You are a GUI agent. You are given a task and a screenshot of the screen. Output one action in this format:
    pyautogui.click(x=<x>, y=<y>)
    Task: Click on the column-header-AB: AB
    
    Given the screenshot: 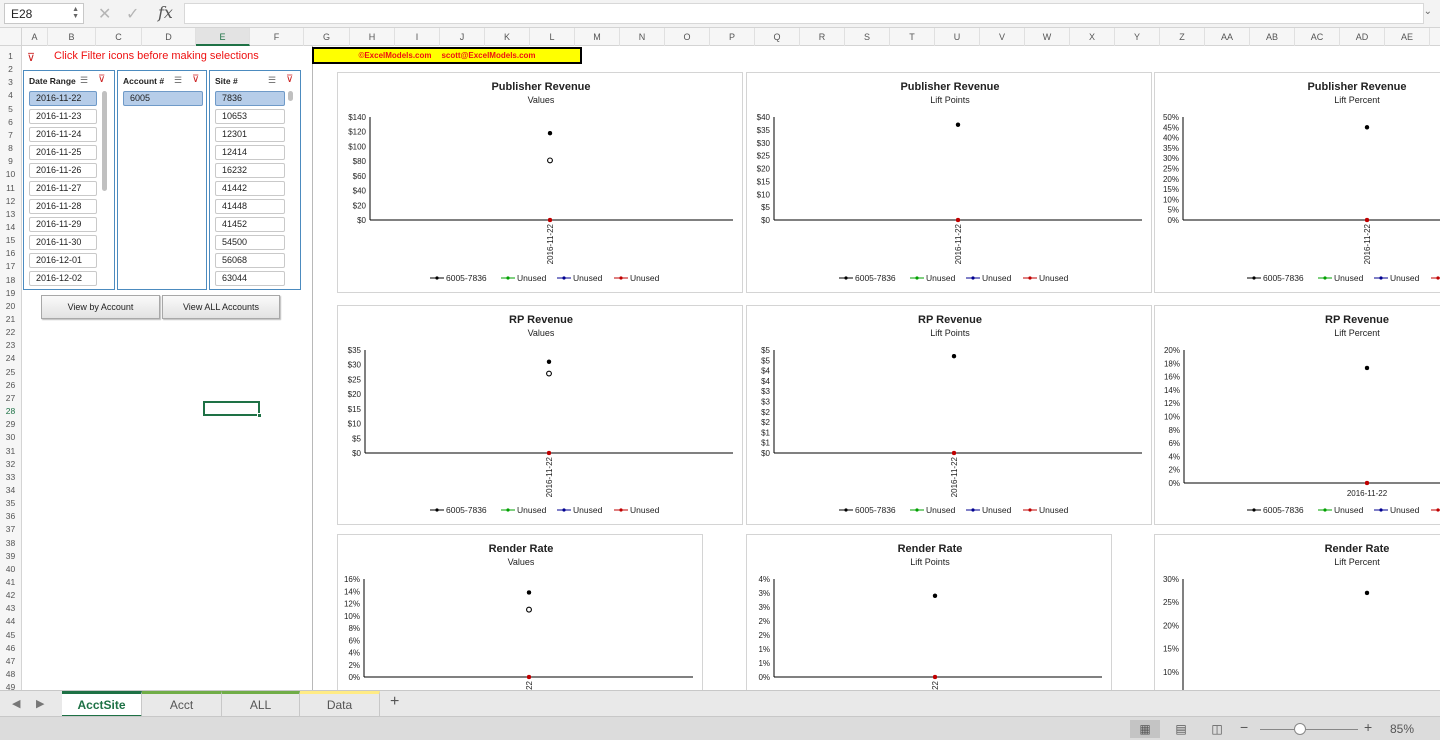 What is the action you would take?
    pyautogui.click(x=1272, y=37)
    